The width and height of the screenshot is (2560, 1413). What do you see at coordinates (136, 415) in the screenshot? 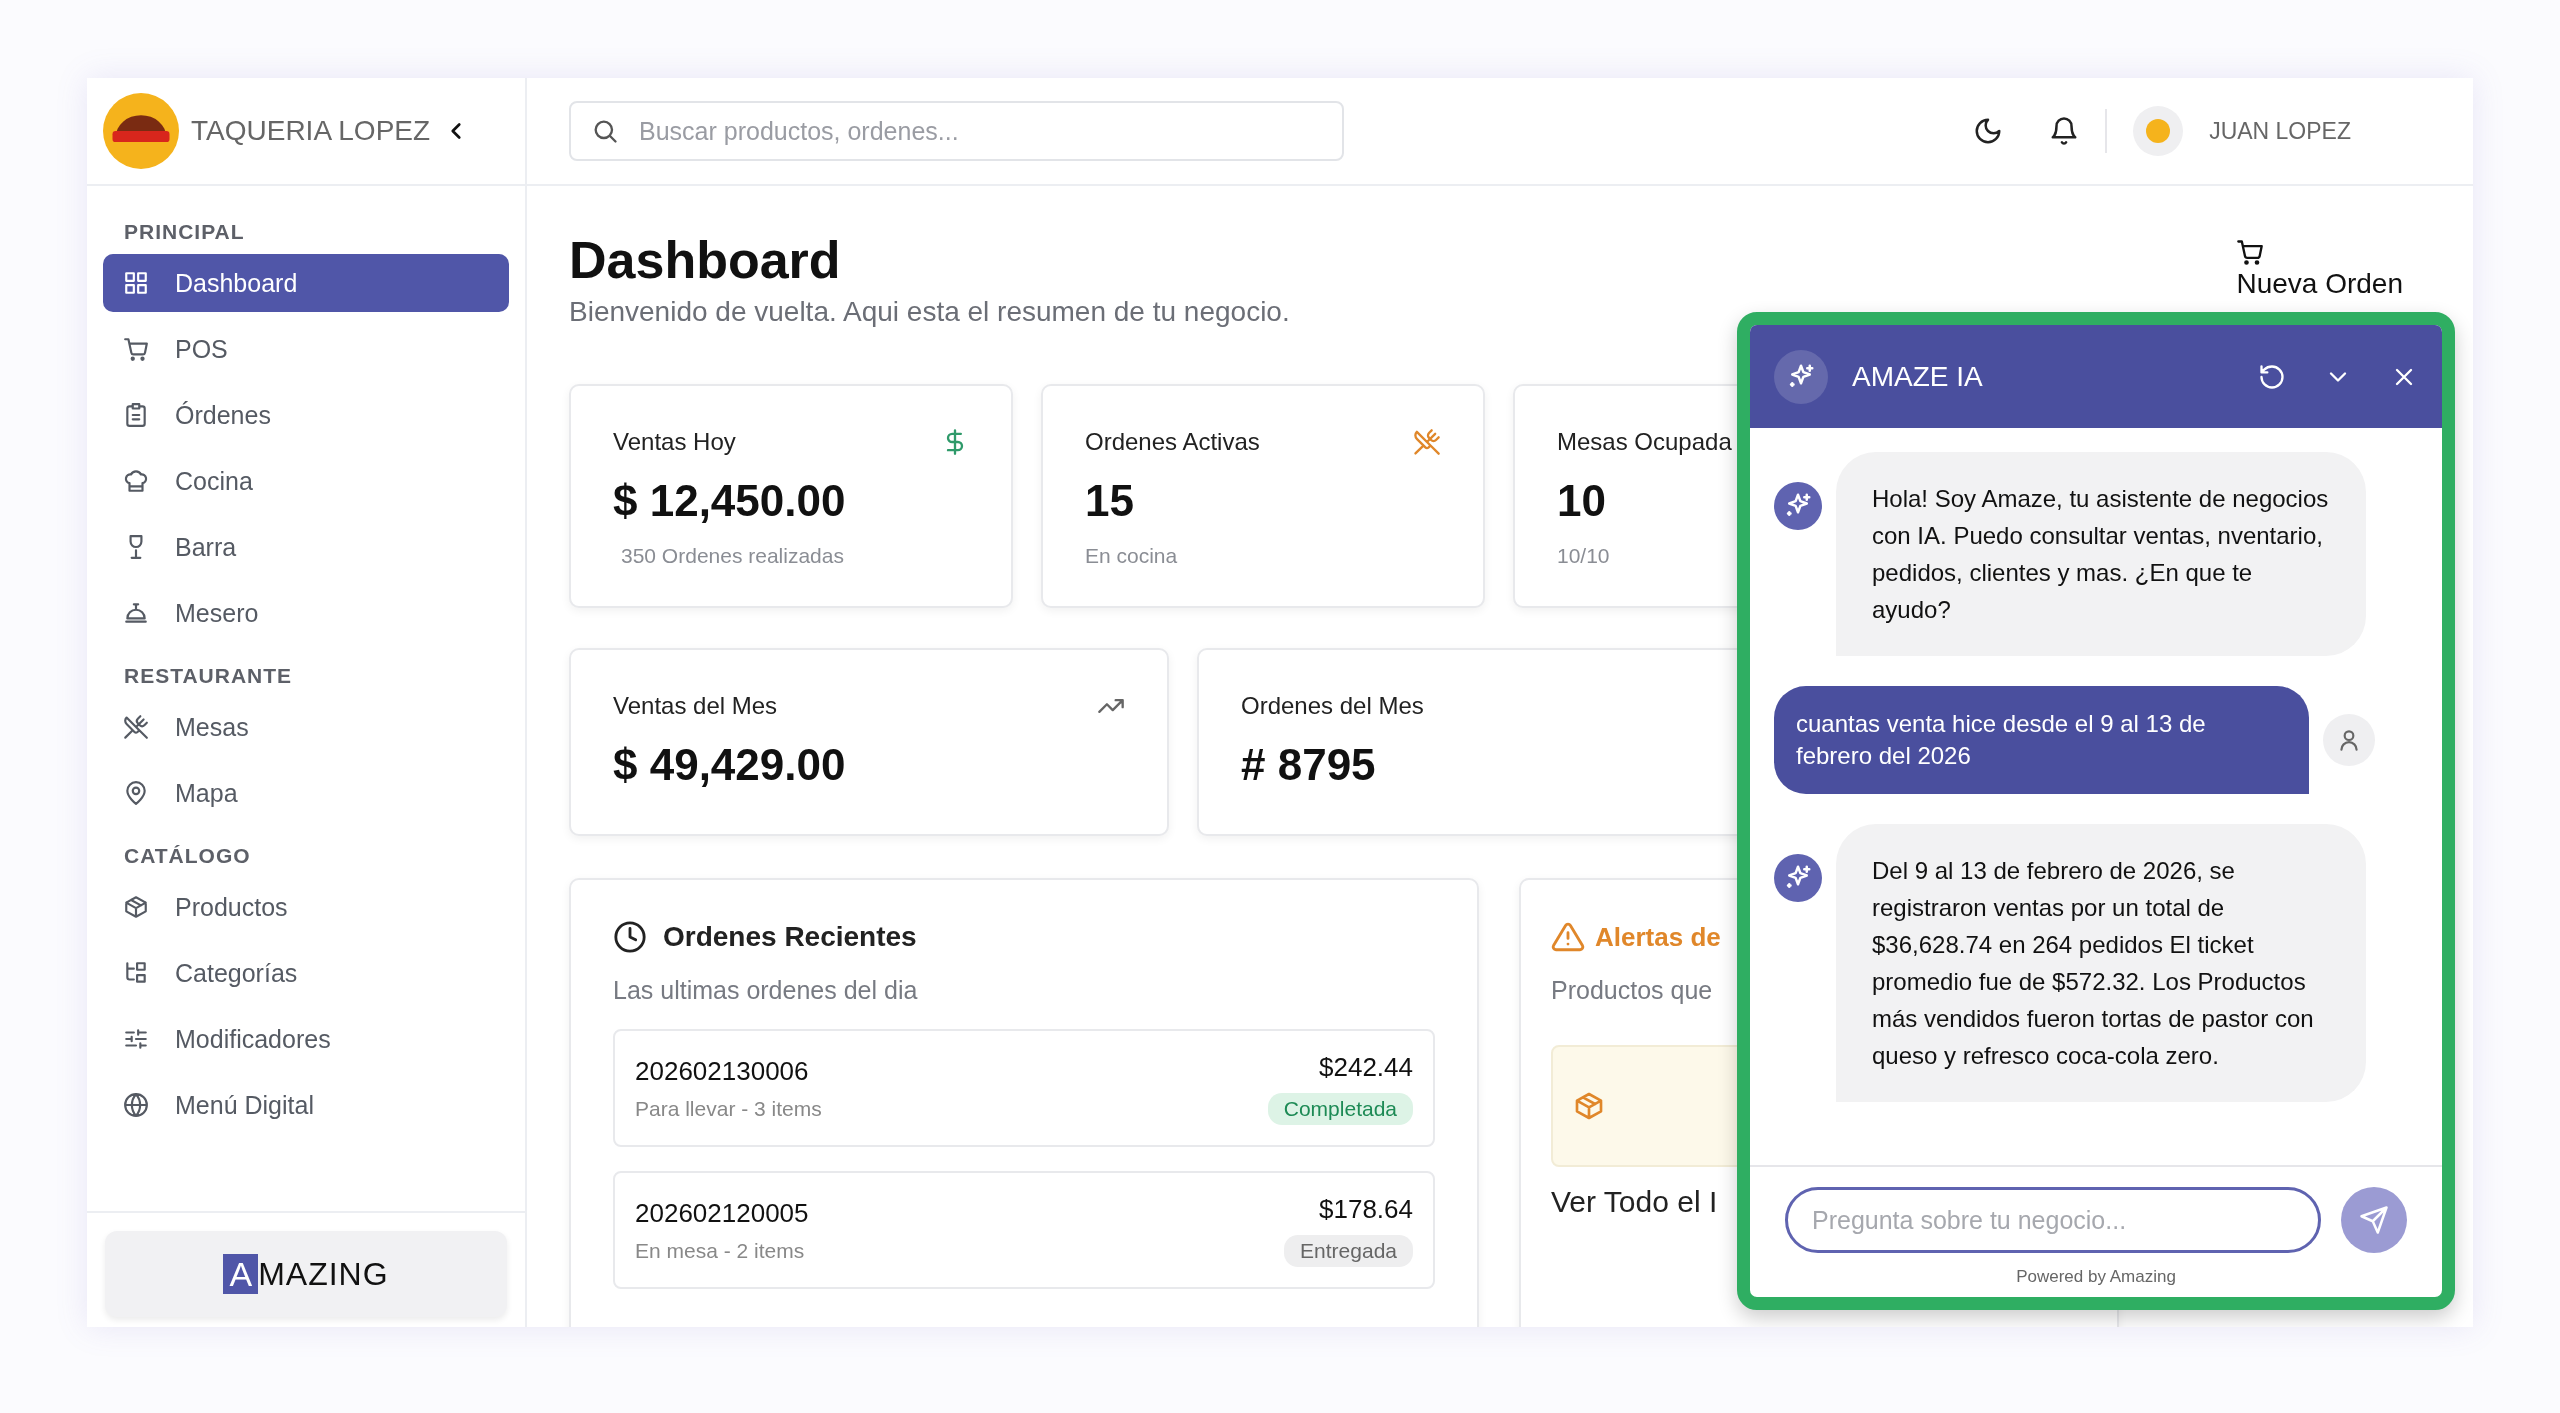
I see `clipboard-icon` at bounding box center [136, 415].